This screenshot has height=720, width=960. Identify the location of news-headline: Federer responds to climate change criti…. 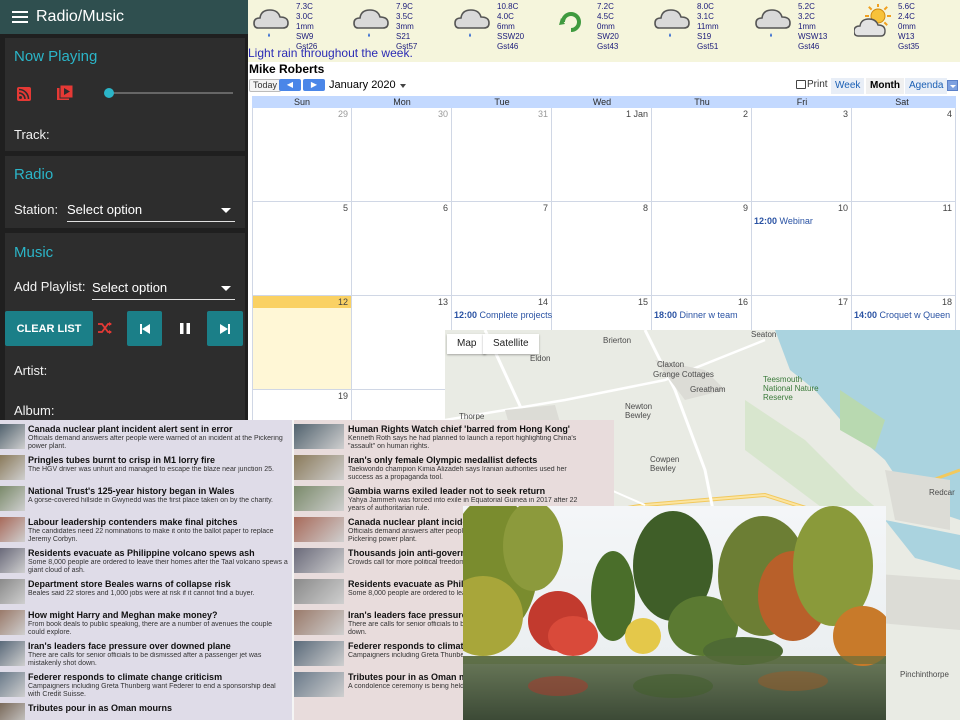
(125, 677).